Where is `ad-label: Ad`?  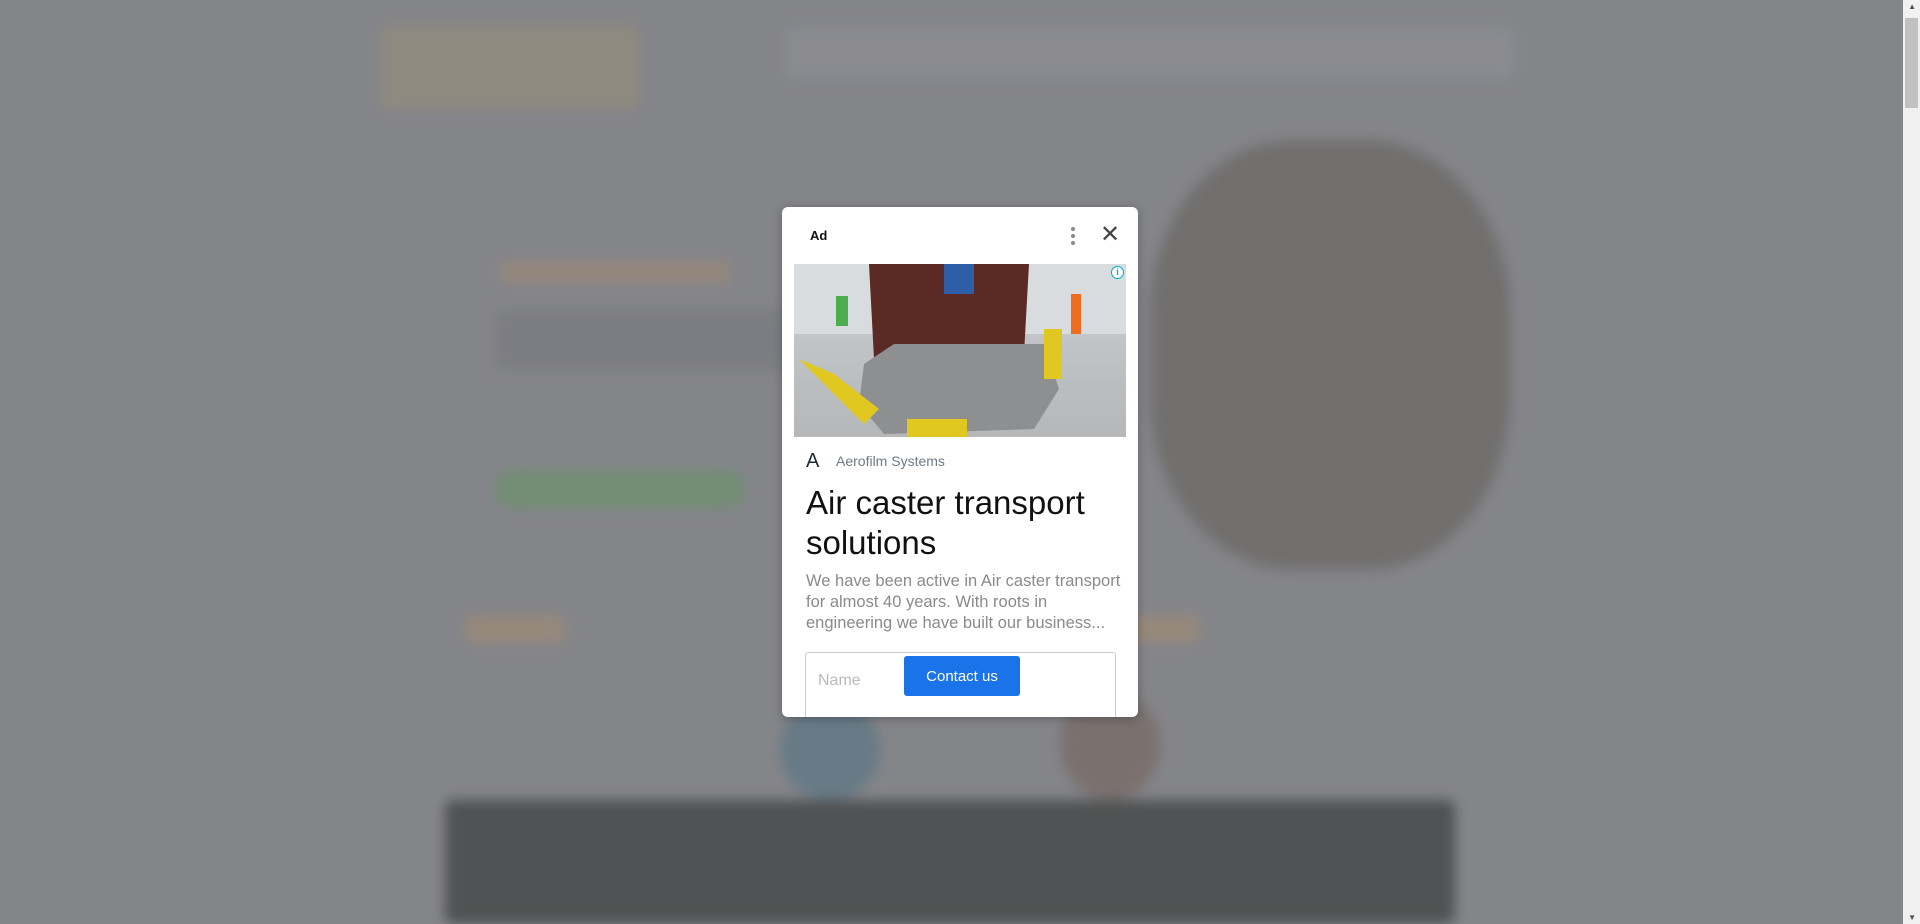 ad-label: Ad is located at coordinates (819, 235).